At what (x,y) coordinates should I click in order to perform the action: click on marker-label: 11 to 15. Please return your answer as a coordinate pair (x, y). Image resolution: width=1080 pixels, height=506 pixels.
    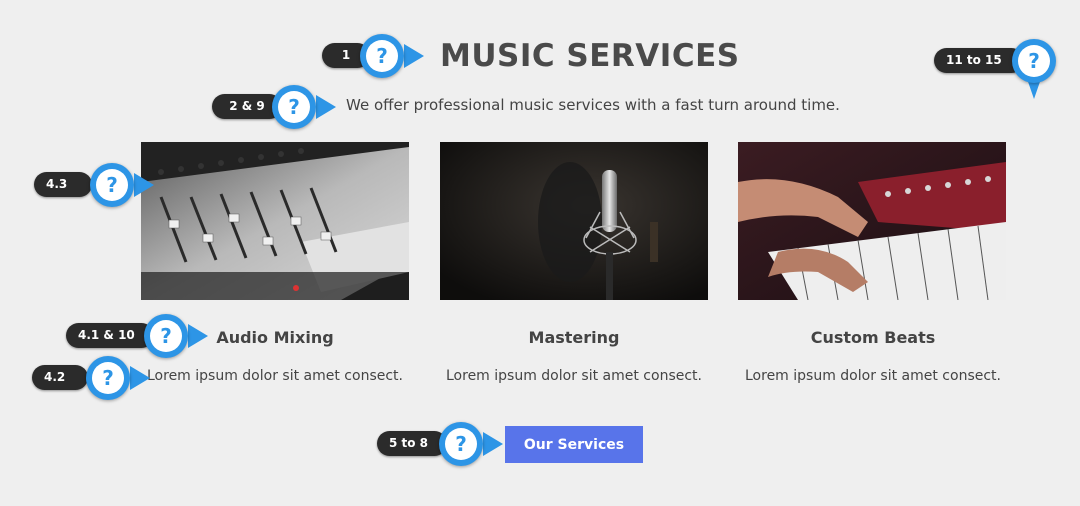
    Looking at the image, I should click on (979, 60).